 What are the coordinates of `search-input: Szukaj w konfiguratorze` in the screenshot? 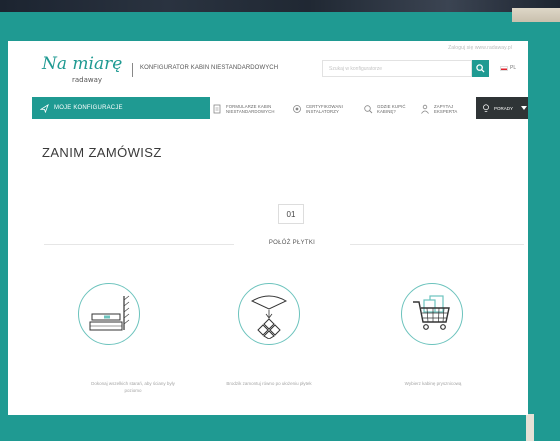 It's located at (397, 68).